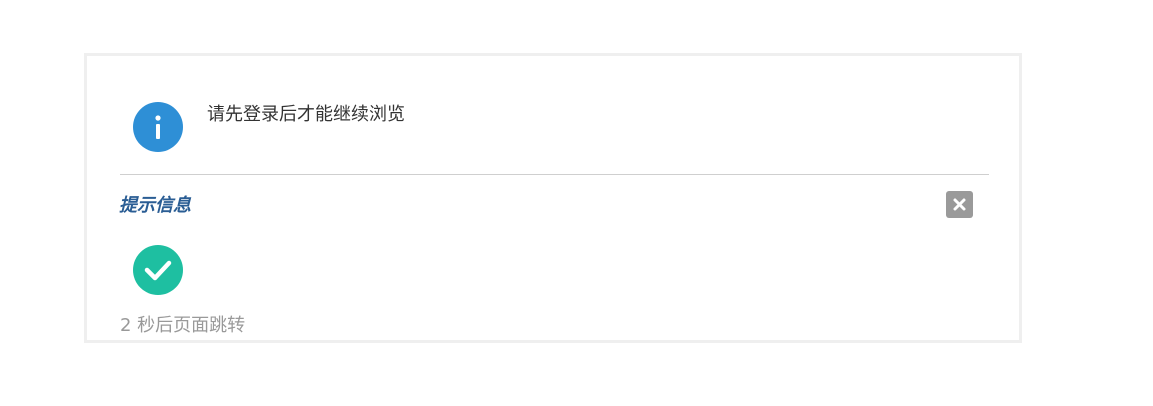 The height and width of the screenshot is (406, 1153). What do you see at coordinates (158, 270) in the screenshot?
I see `check-icon` at bounding box center [158, 270].